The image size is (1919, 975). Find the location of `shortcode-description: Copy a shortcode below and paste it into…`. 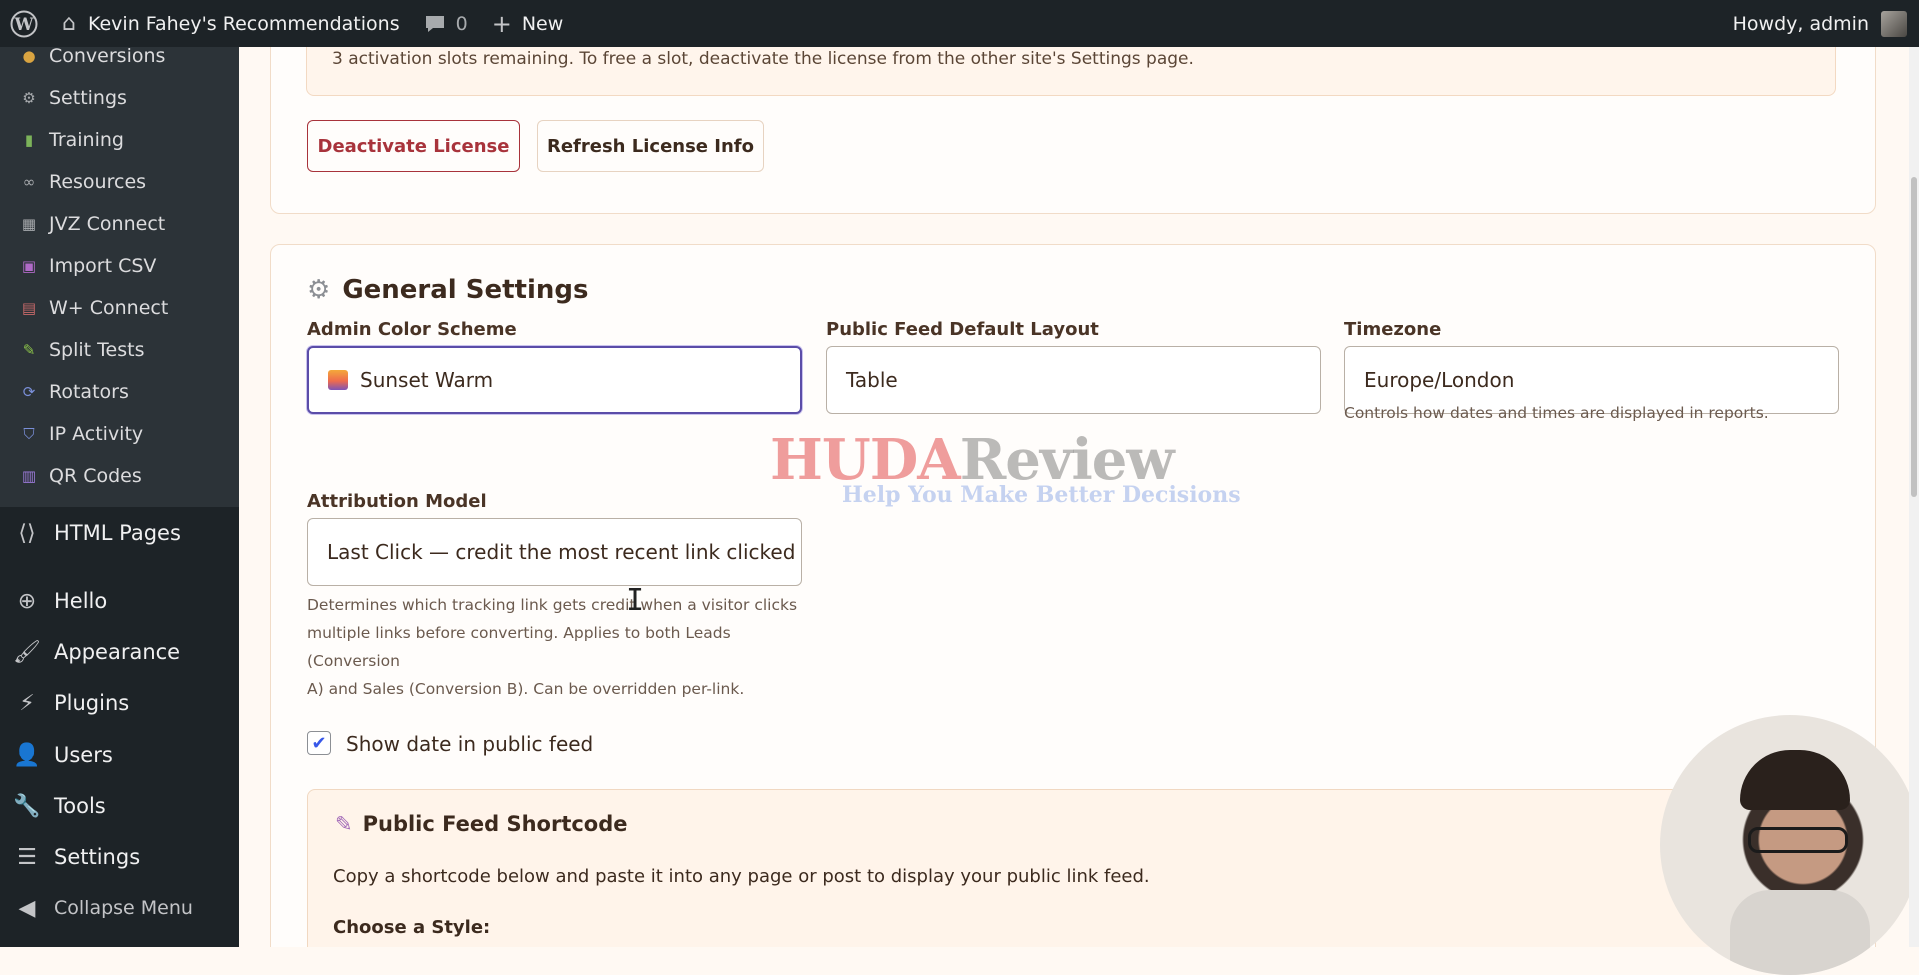

shortcode-description: Copy a shortcode below and paste it into… is located at coordinates (741, 876).